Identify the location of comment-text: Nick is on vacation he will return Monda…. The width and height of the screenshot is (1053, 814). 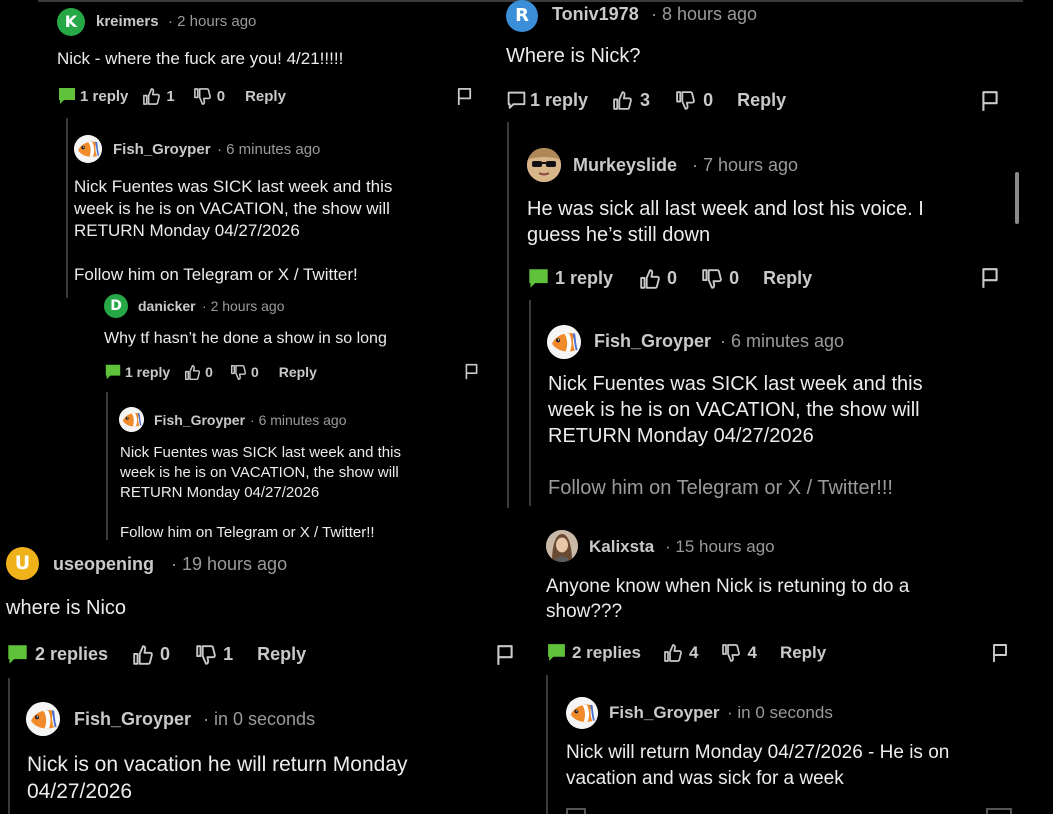
(217, 778).